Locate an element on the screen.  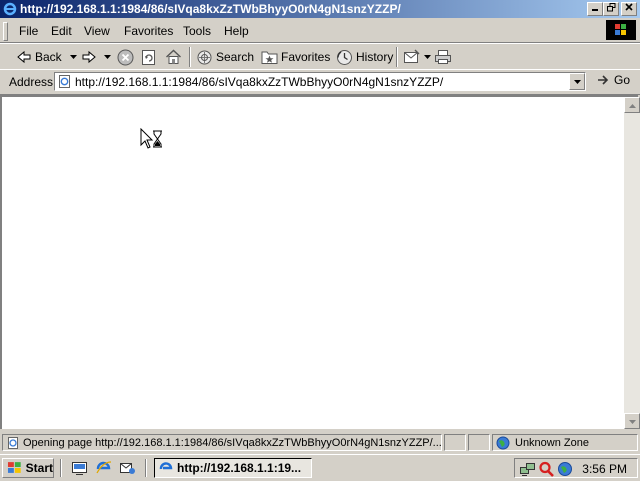
forward-arrow-icon is located at coordinates (89, 57).